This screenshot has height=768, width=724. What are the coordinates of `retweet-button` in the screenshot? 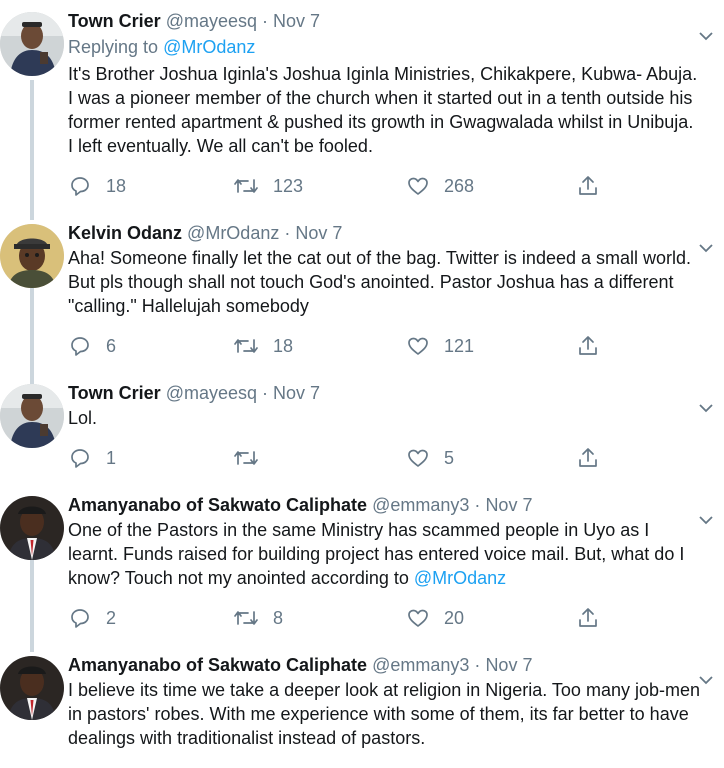 It's located at (253, 458).